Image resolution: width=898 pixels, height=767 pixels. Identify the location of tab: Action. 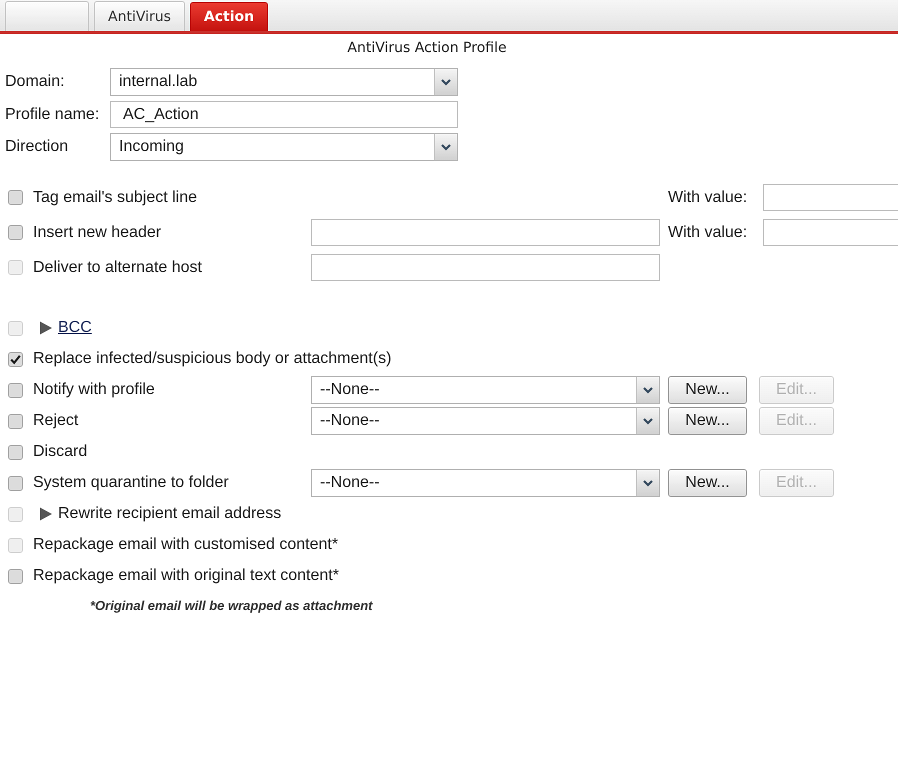
(229, 16).